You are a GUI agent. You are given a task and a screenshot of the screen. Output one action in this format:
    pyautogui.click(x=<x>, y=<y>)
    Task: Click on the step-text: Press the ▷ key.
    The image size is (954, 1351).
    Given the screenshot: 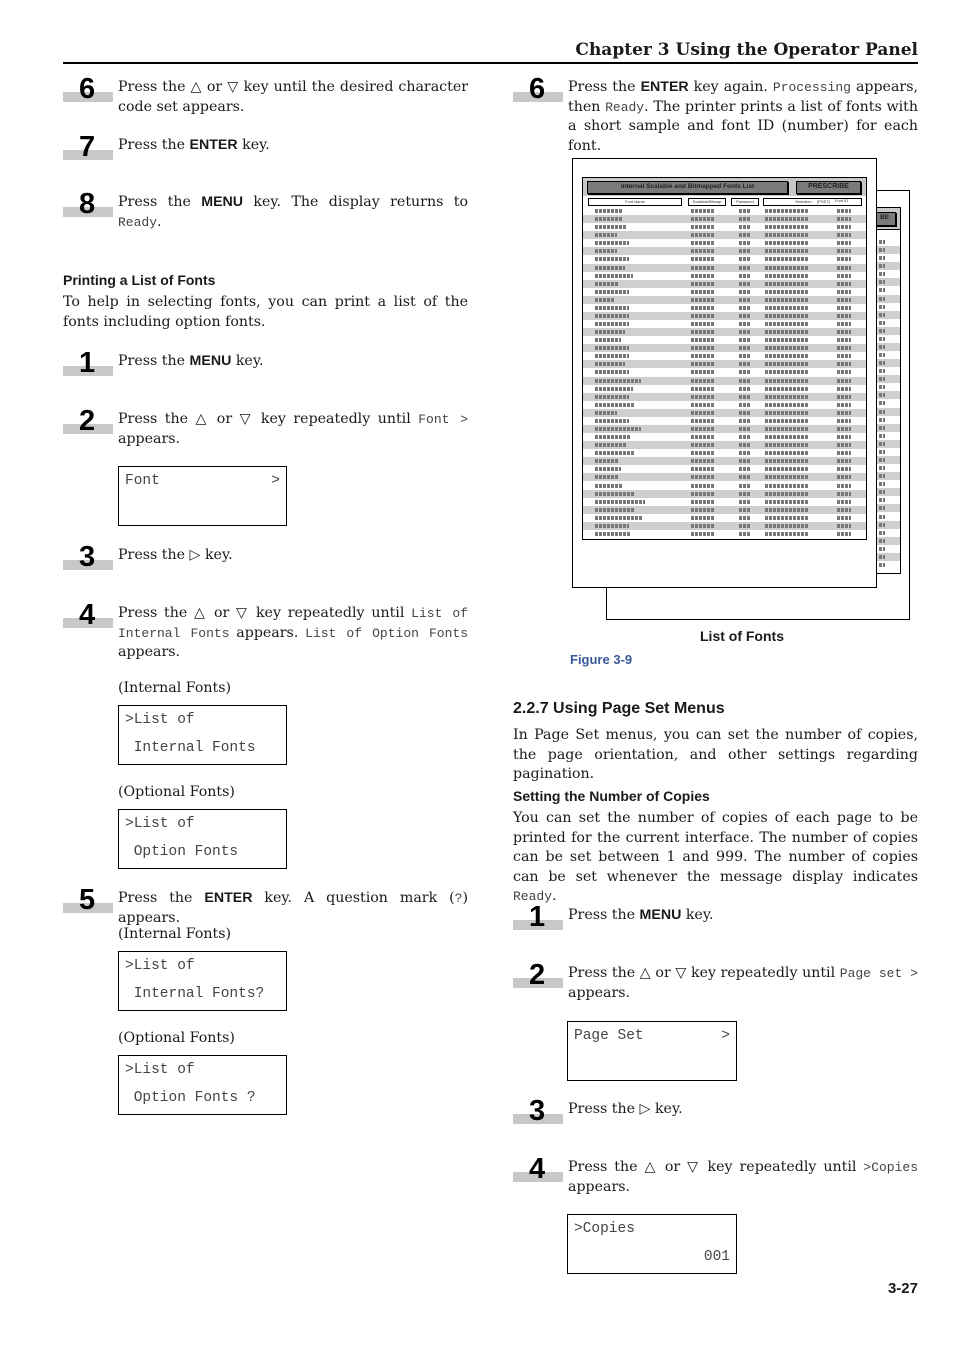 What is the action you would take?
    pyautogui.click(x=743, y=1110)
    